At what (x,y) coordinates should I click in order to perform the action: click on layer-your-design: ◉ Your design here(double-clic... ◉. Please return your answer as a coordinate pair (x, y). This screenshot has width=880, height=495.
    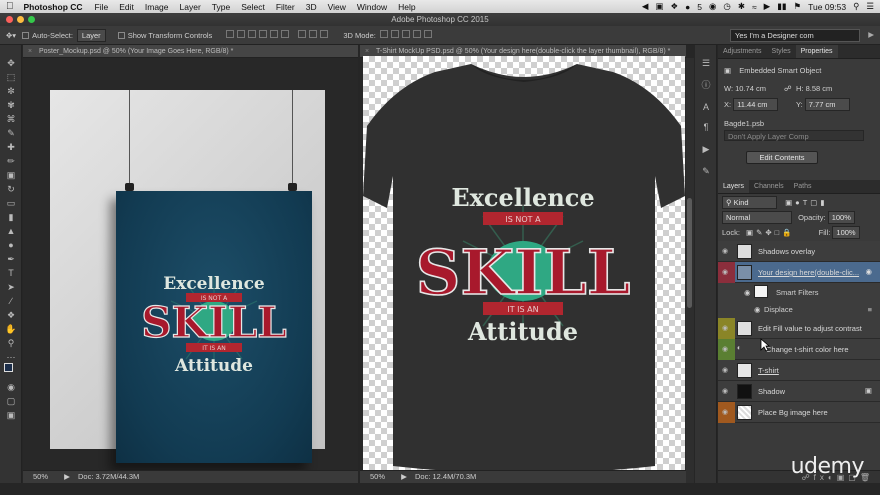
    Looking at the image, I should click on (799, 300).